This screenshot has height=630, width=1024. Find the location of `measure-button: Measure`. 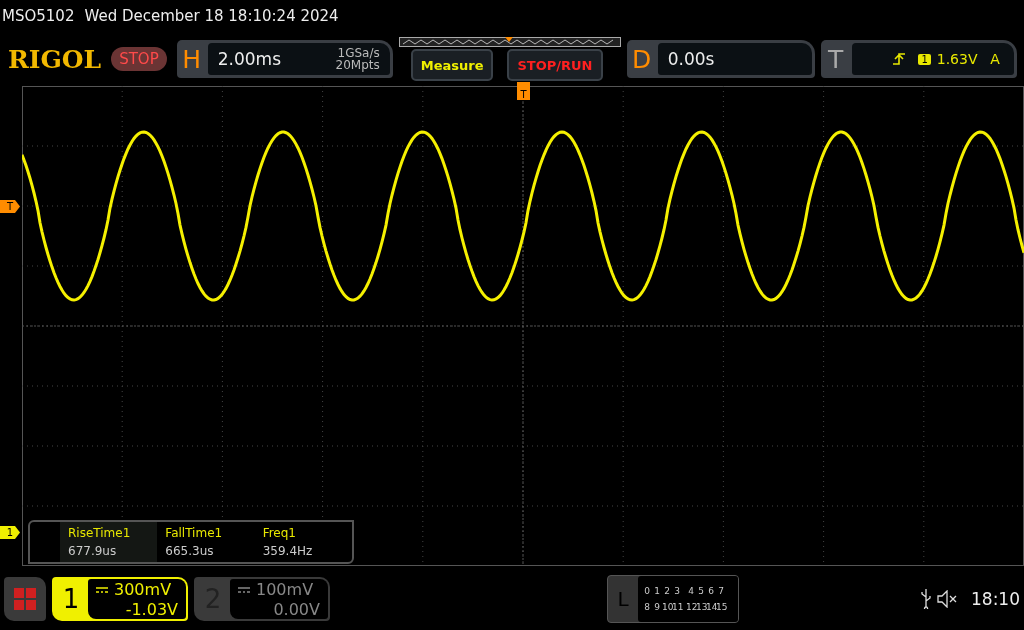

measure-button: Measure is located at coordinates (452, 65).